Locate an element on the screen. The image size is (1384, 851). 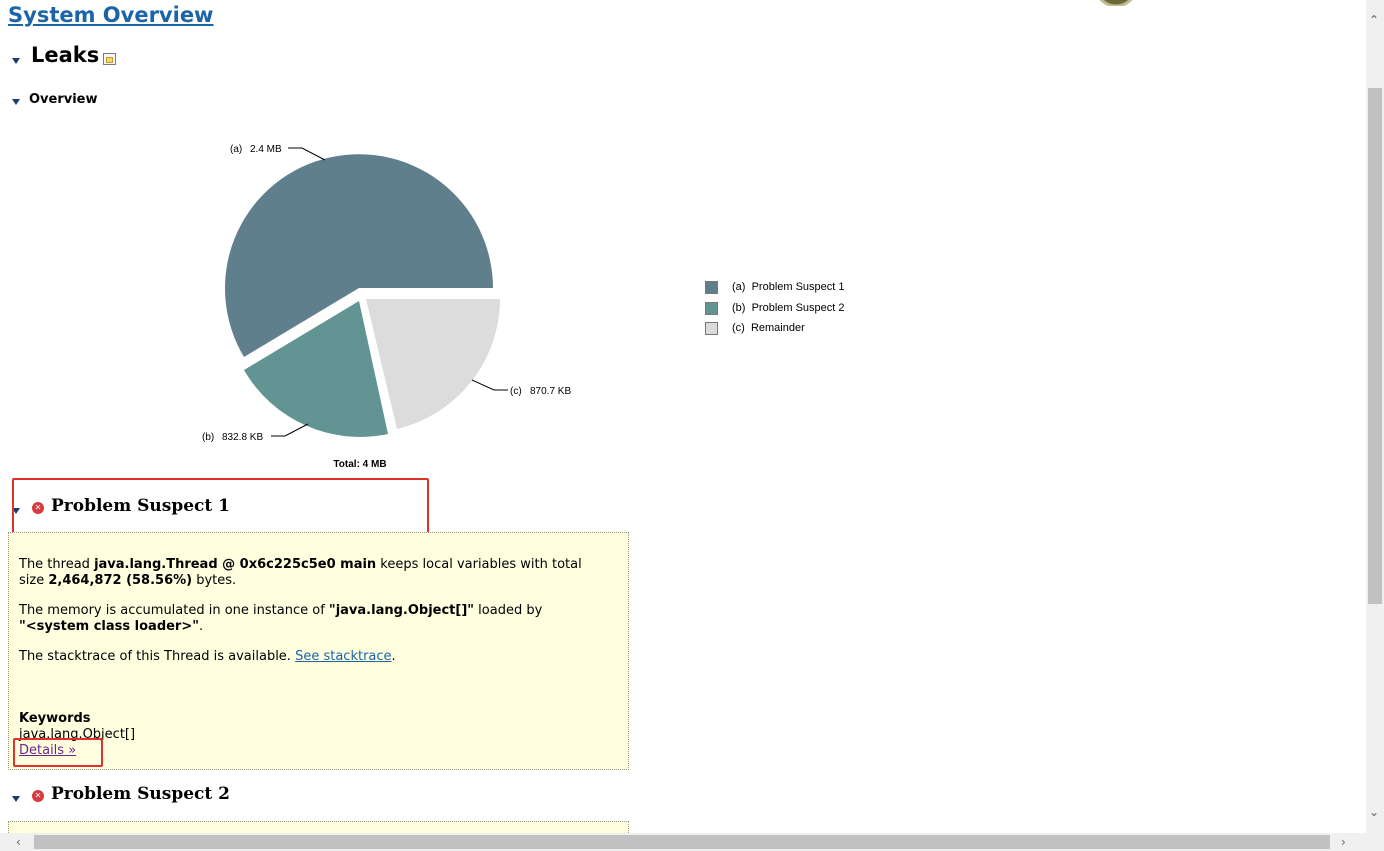
scroll-left-icon: ‹ is located at coordinates (18, 842).